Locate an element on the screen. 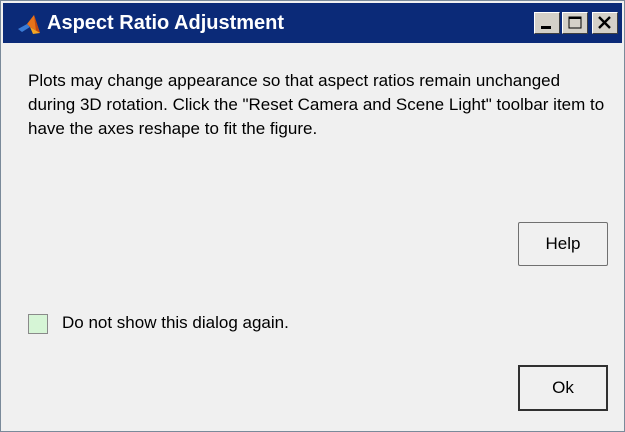 Image resolution: width=625 pixels, height=432 pixels. minimize-button is located at coordinates (547, 23).